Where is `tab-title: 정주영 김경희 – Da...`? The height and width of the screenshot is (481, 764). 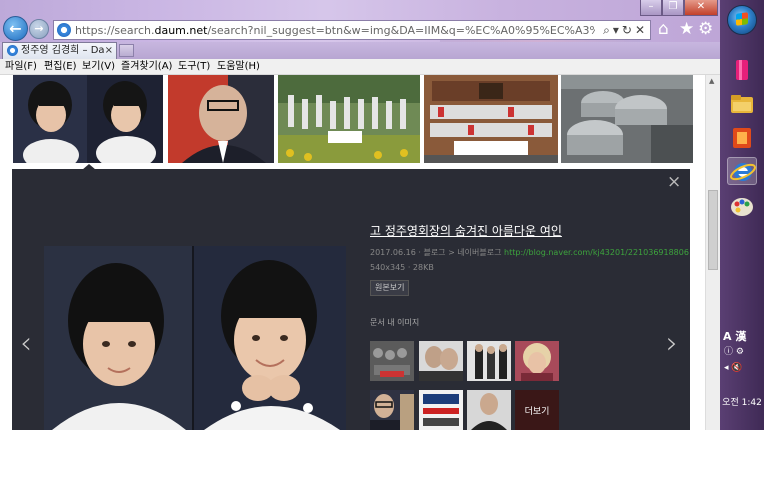 tab-title: 정주영 김경희 – Da... is located at coordinates (63, 50).